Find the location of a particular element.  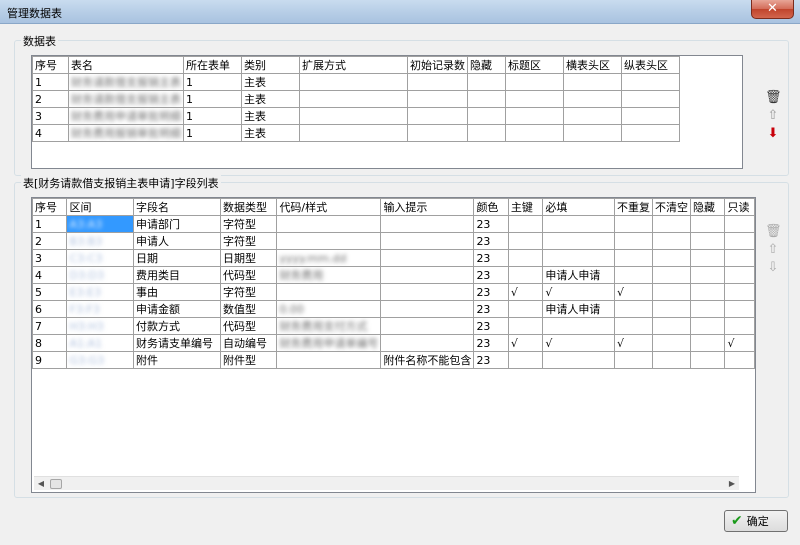

table-row: 1 财务请款借支报销主表 1 主表 is located at coordinates (356, 82).